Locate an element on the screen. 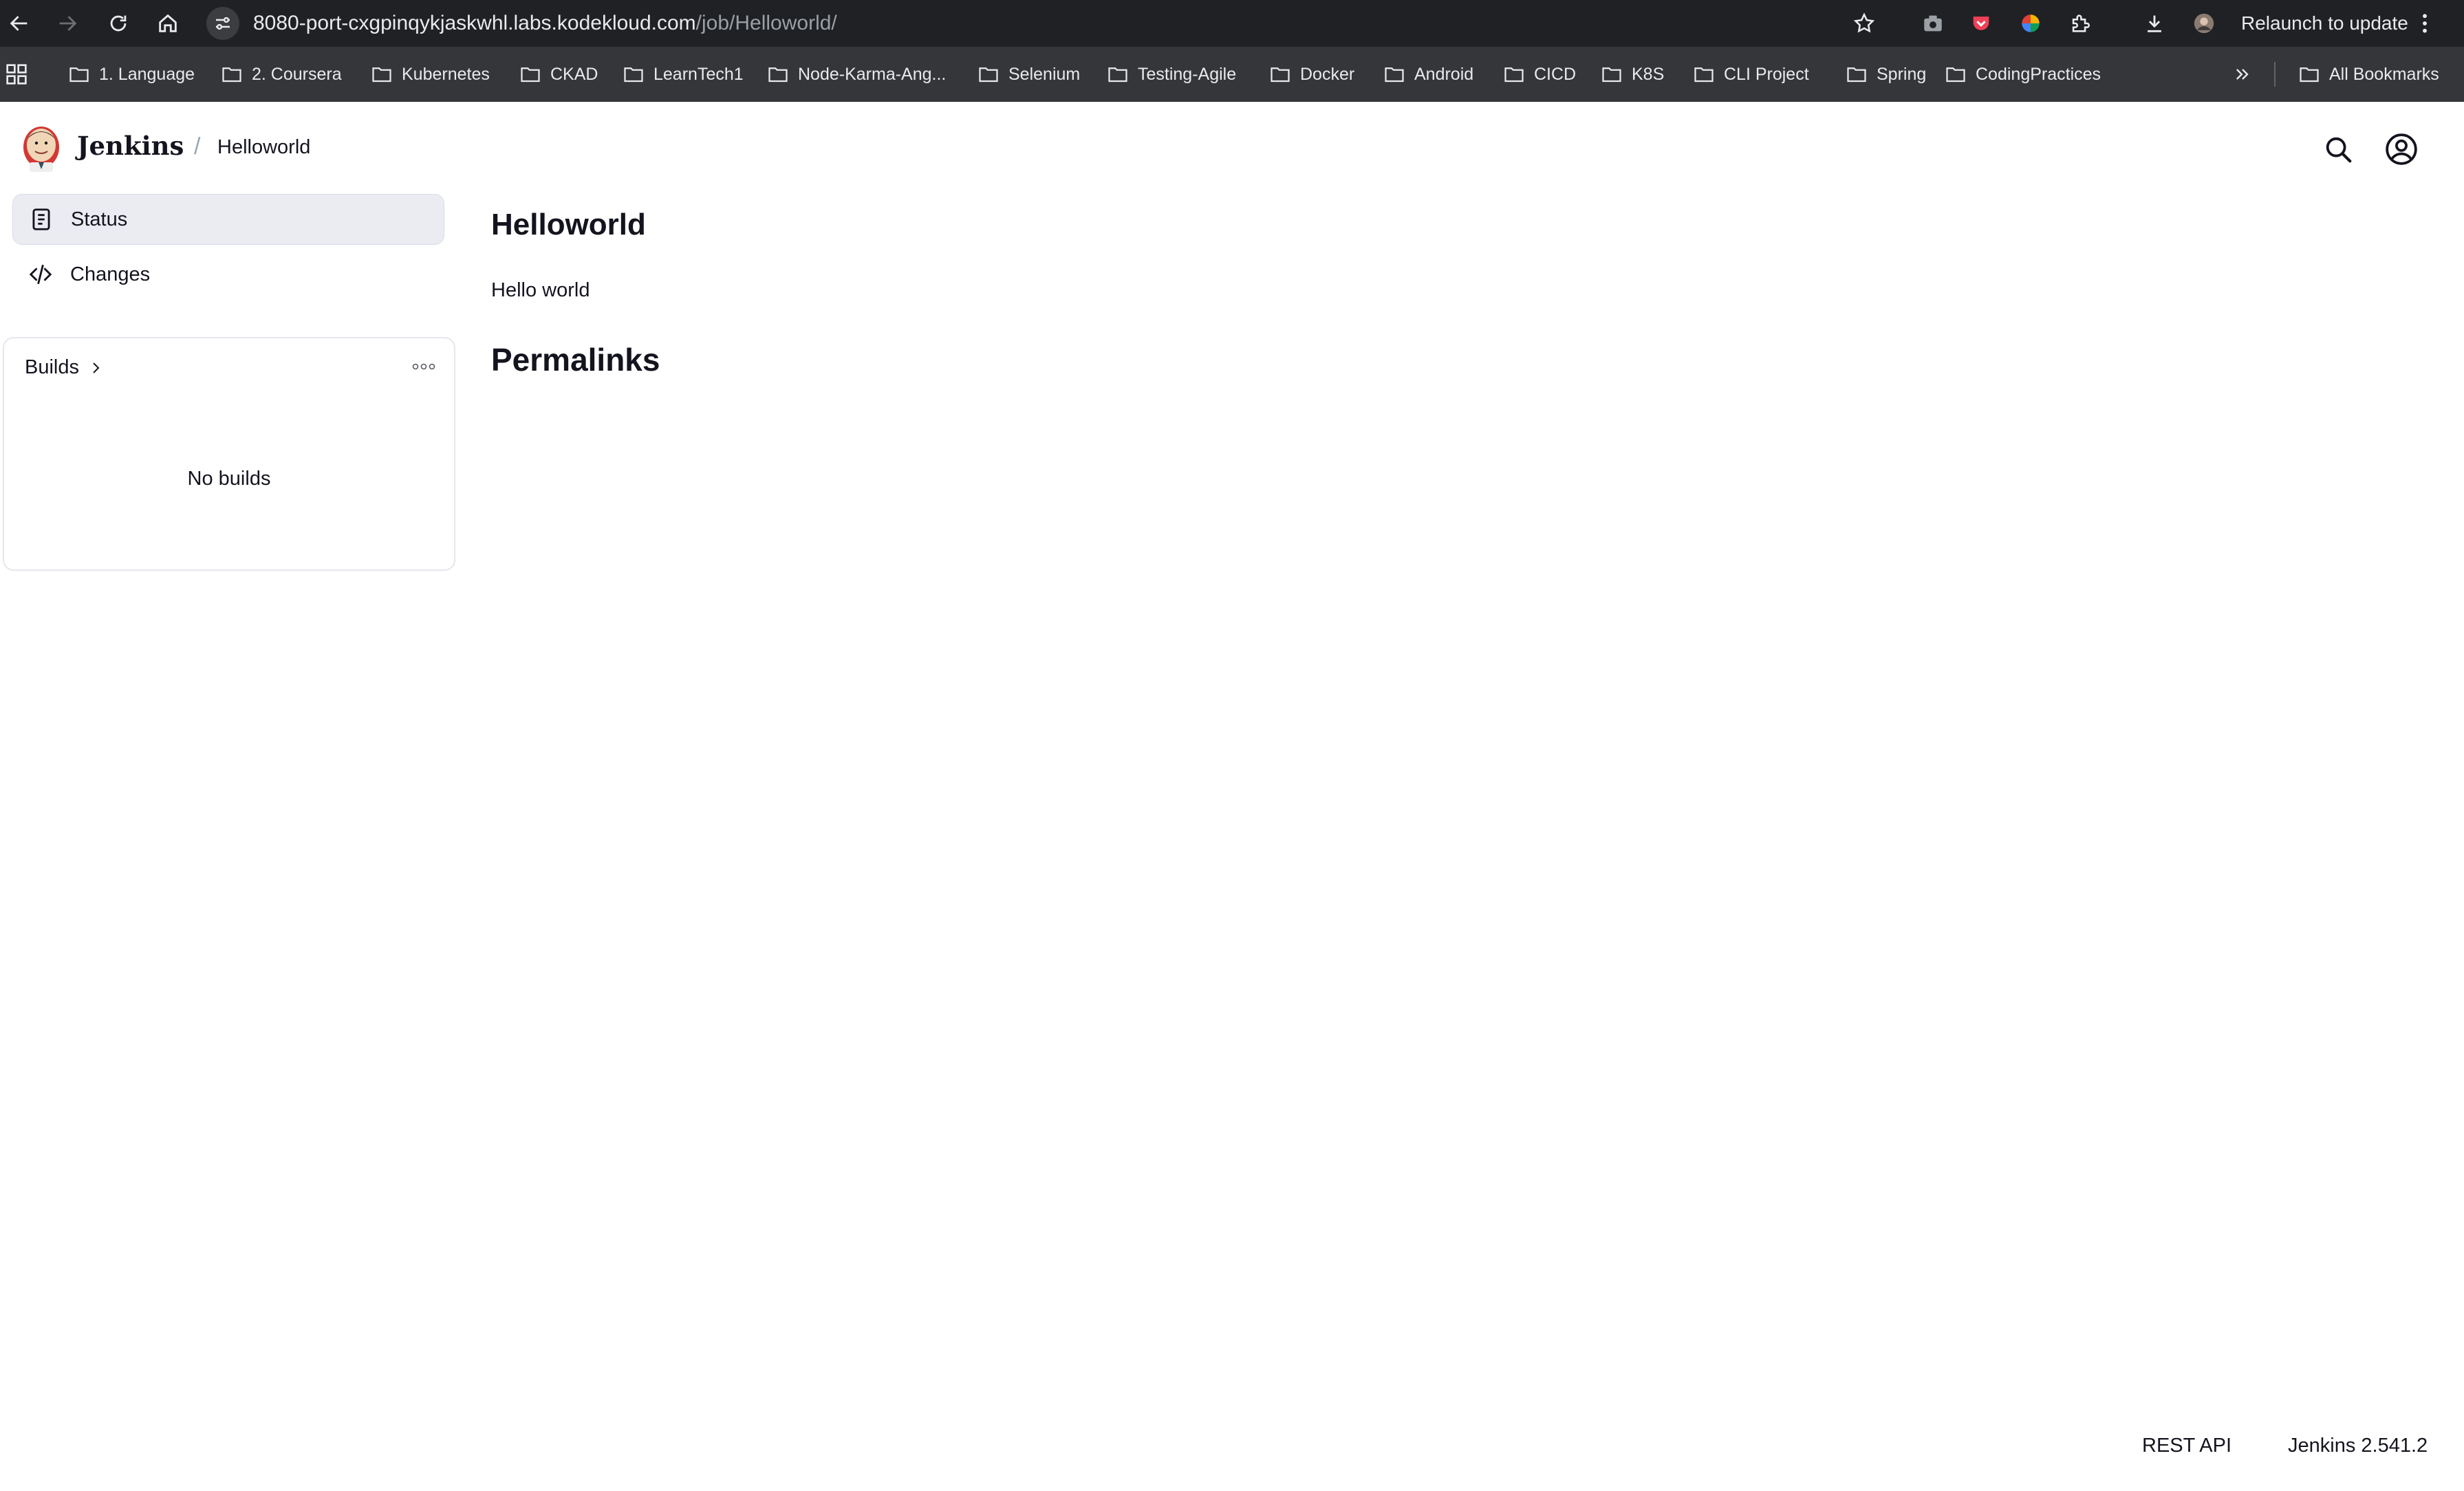 The width and height of the screenshot is (2464, 1491). bookmark-folder: Android is located at coordinates (1428, 74).